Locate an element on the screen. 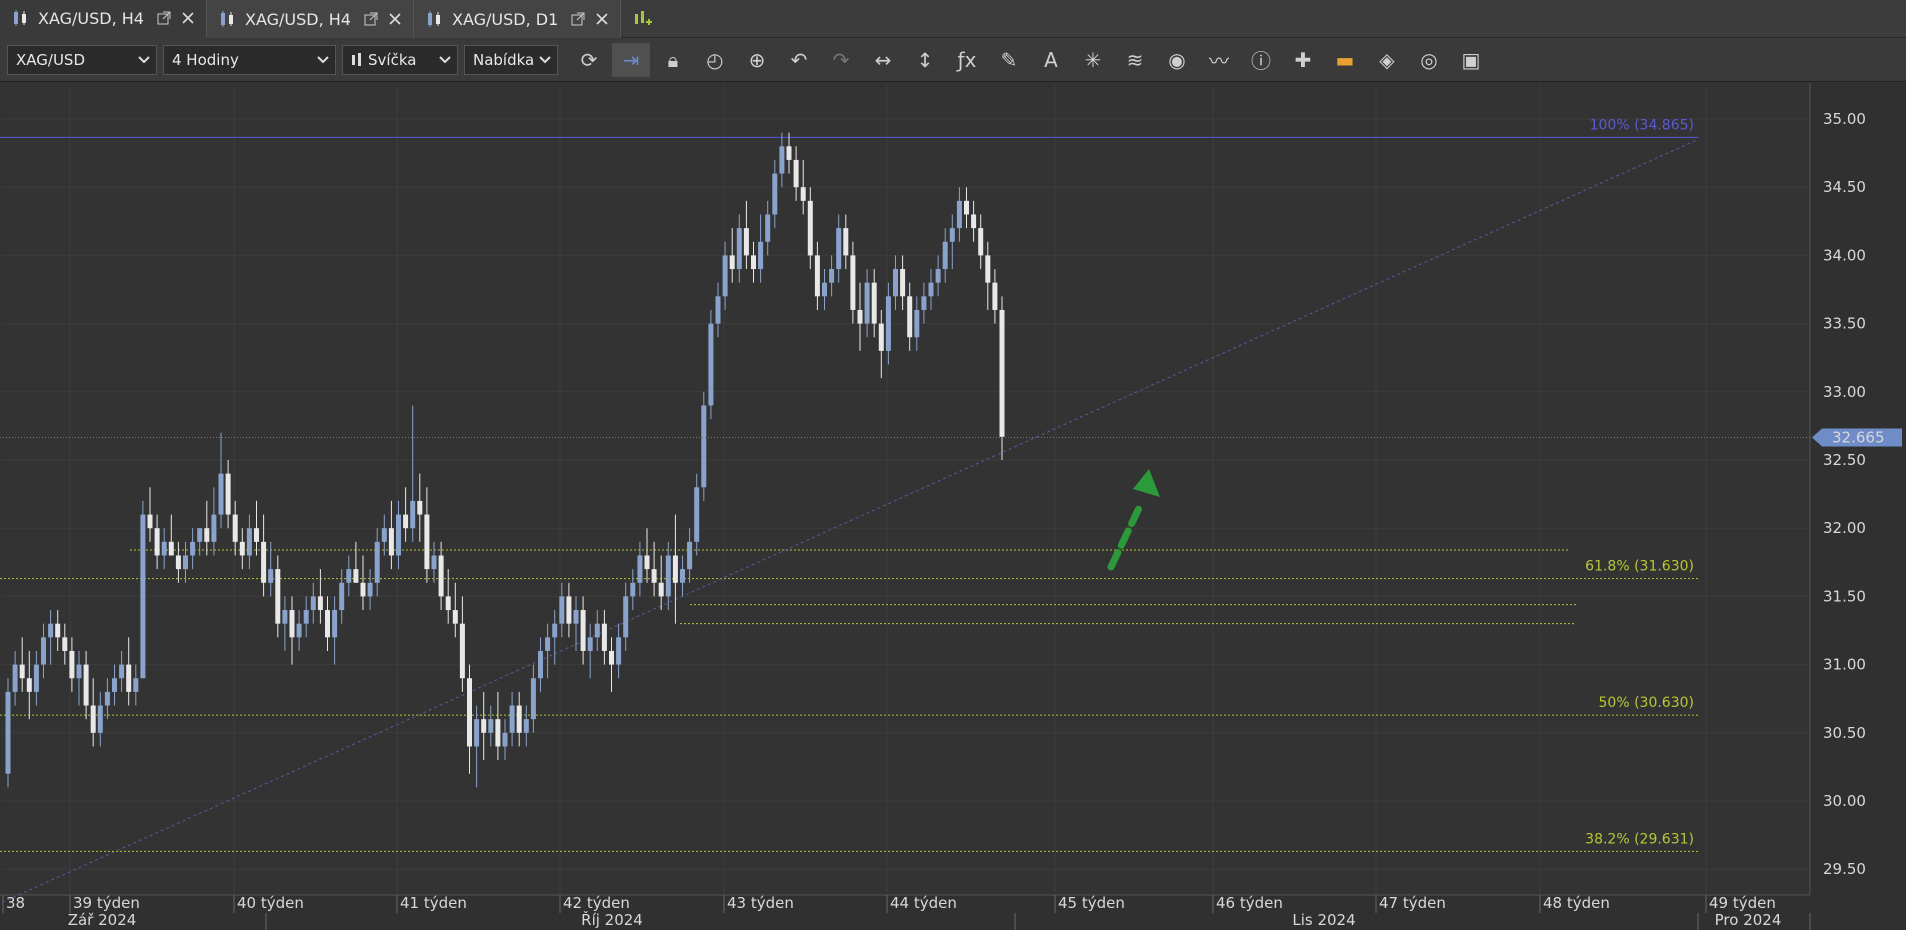 The image size is (1906, 930). text-tool-icon: A is located at coordinates (1051, 60).